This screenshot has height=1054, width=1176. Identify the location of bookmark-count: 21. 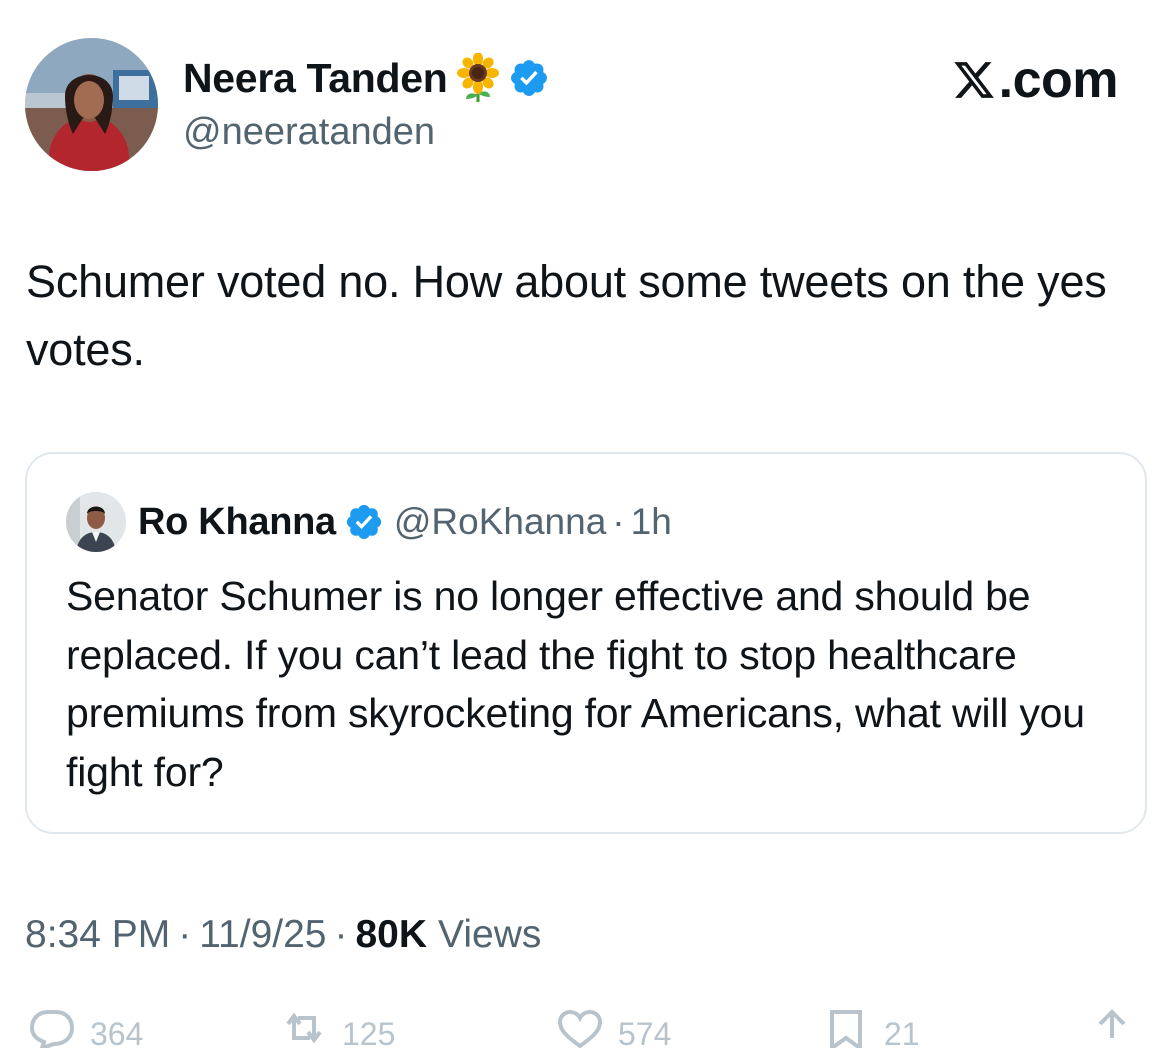
(902, 1034).